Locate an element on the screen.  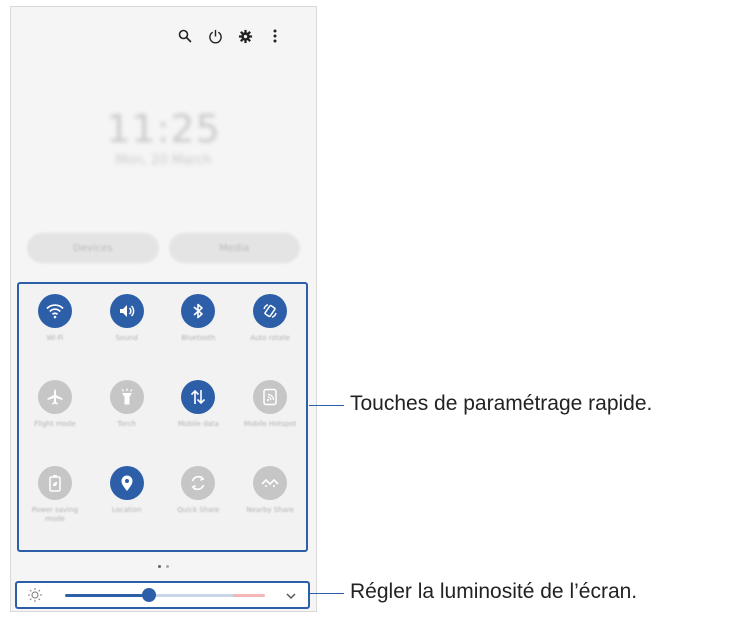
search-icon is located at coordinates (185, 36).